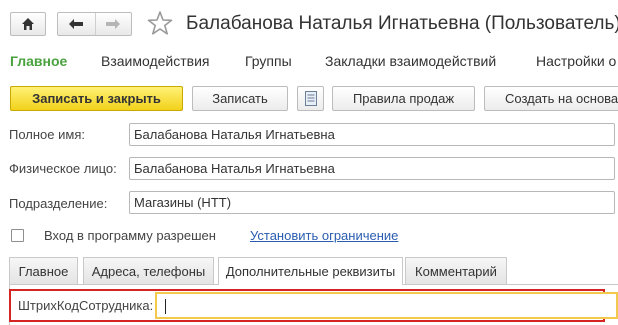 This screenshot has width=618, height=325. What do you see at coordinates (96, 98) in the screenshot?
I see `save-and-close-button: Записать и закрыть` at bounding box center [96, 98].